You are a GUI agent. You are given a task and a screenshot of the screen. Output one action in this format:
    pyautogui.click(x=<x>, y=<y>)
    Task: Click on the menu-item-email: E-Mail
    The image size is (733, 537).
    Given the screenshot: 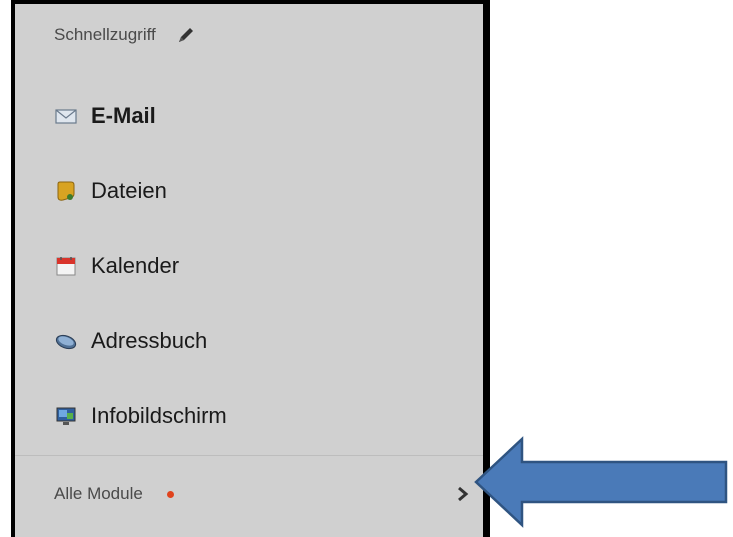 What is the action you would take?
    pyautogui.click(x=105, y=116)
    